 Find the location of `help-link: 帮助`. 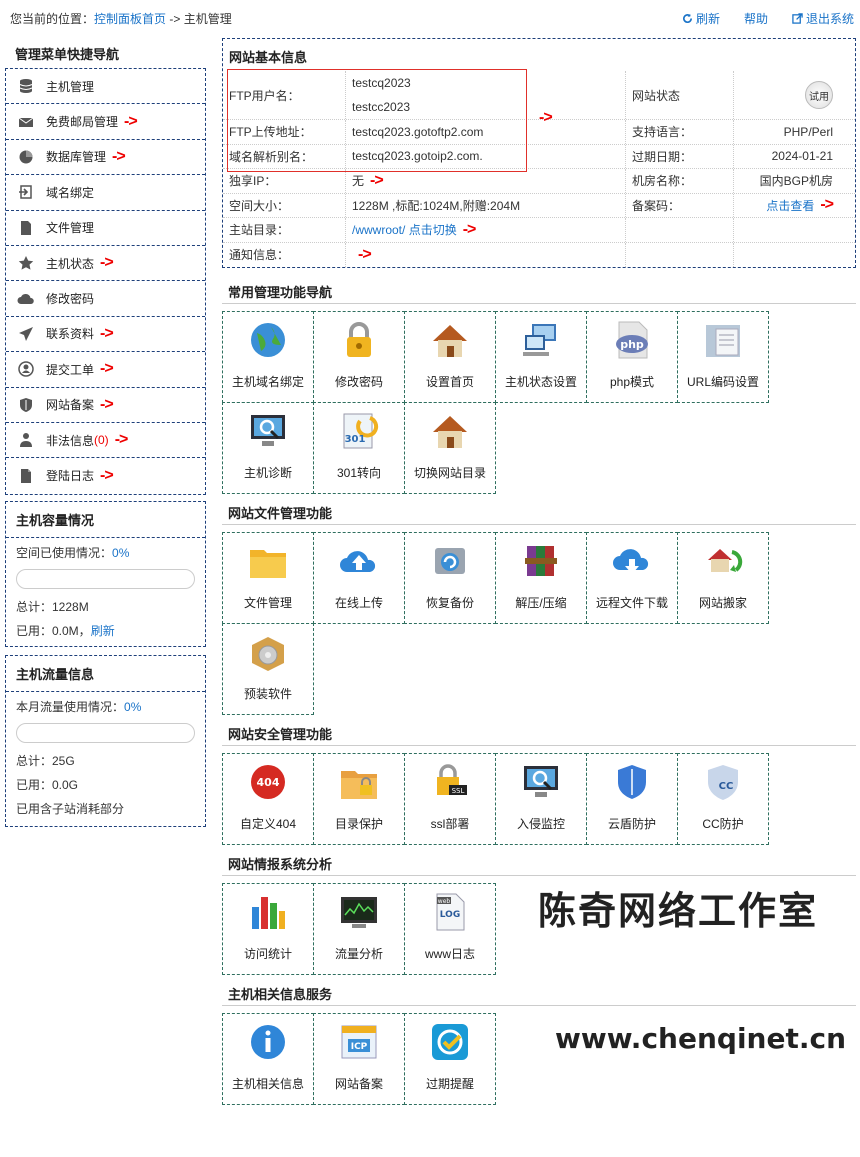

help-link: 帮助 is located at coordinates (756, 18).